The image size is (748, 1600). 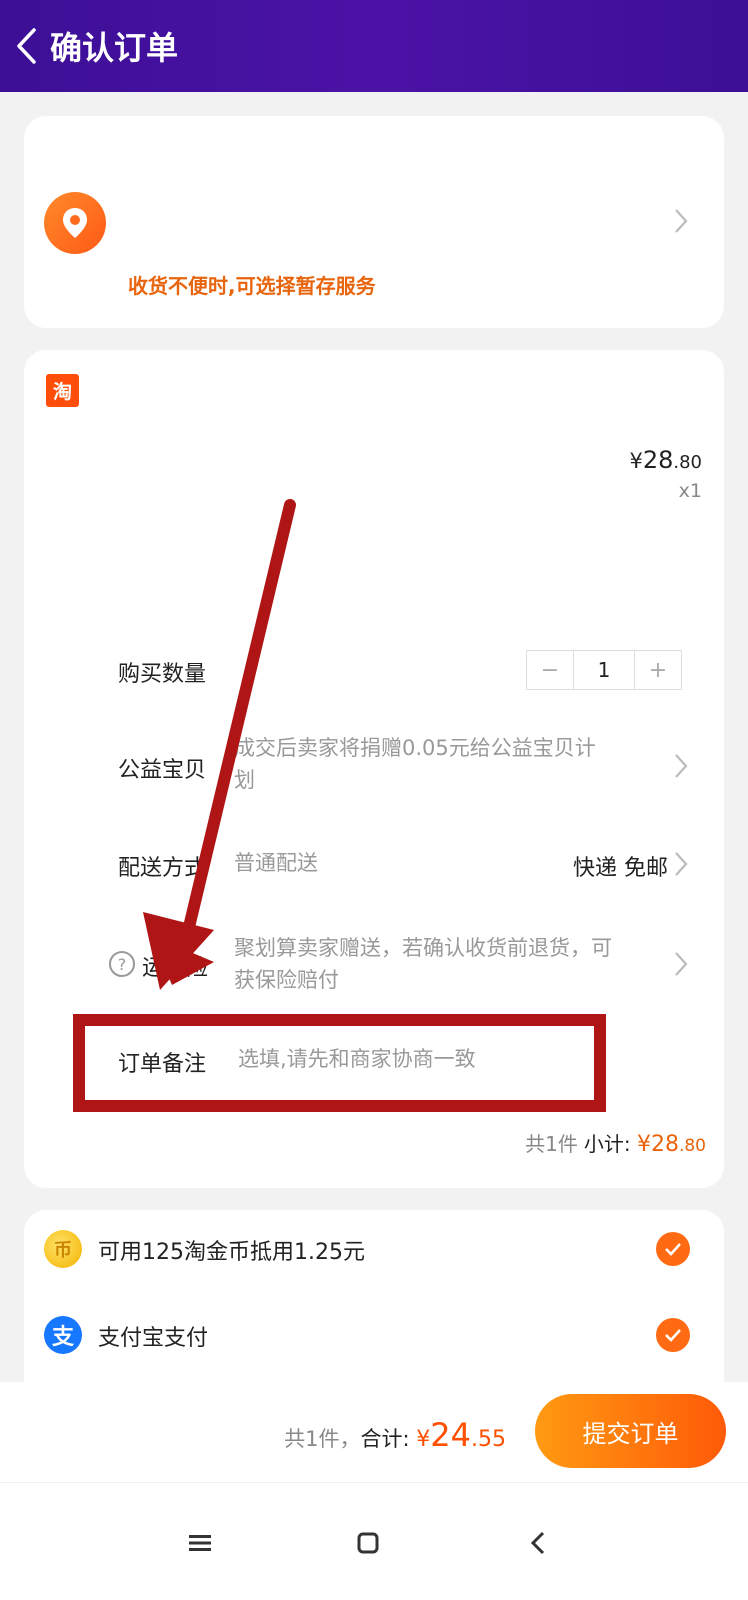 What do you see at coordinates (63, 1249) in the screenshot?
I see `taobao-coin-icon: 币` at bounding box center [63, 1249].